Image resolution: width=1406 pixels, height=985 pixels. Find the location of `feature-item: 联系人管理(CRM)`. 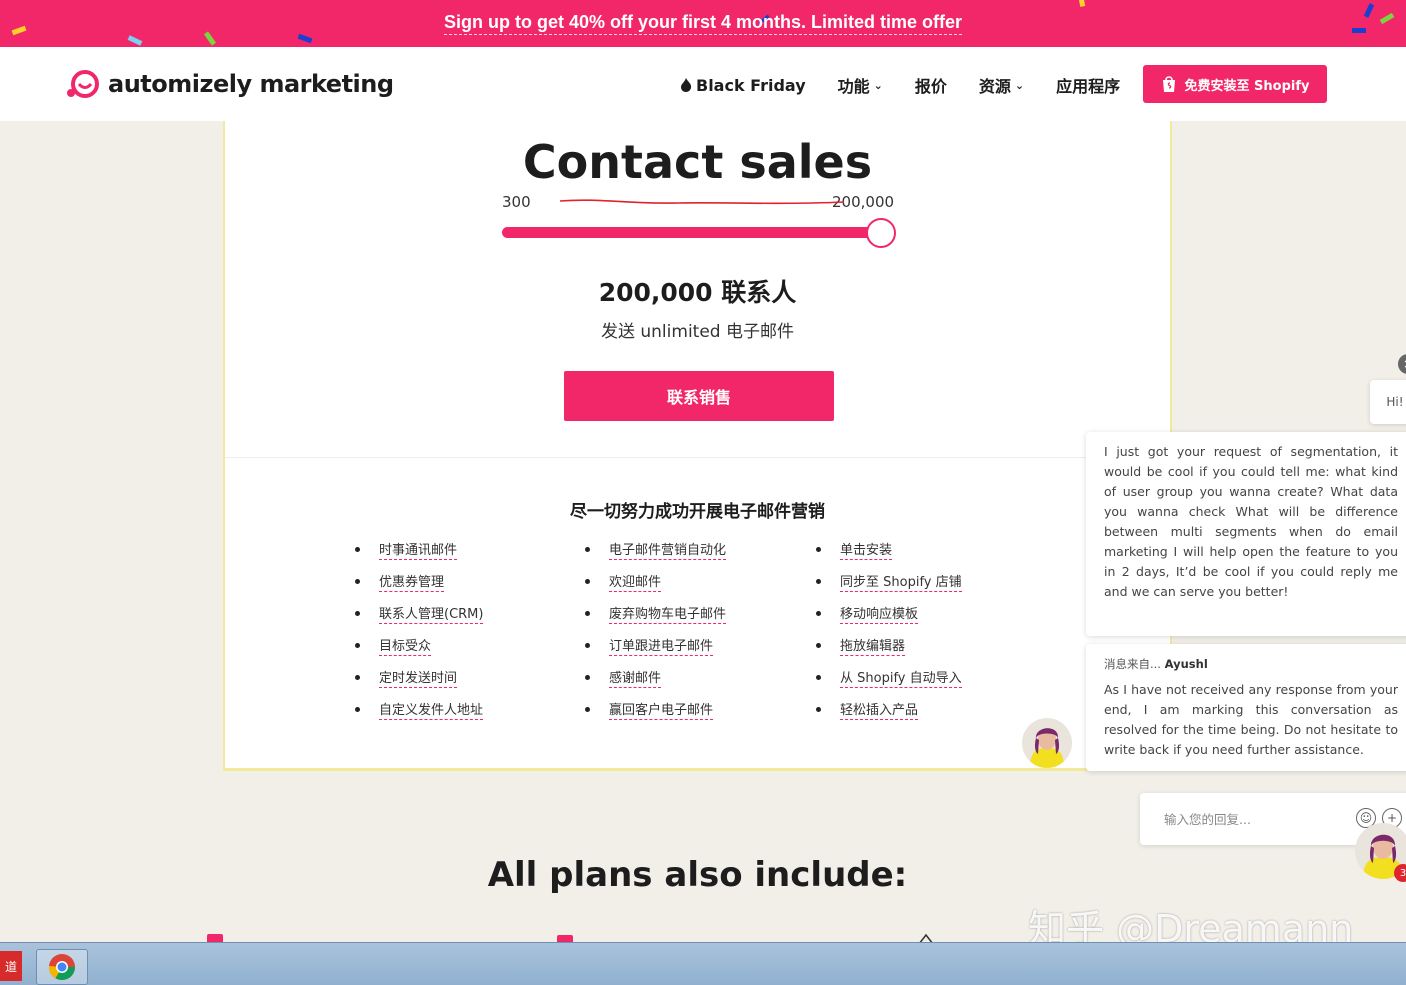

feature-item: 联系人管理(CRM) is located at coordinates (419, 619).